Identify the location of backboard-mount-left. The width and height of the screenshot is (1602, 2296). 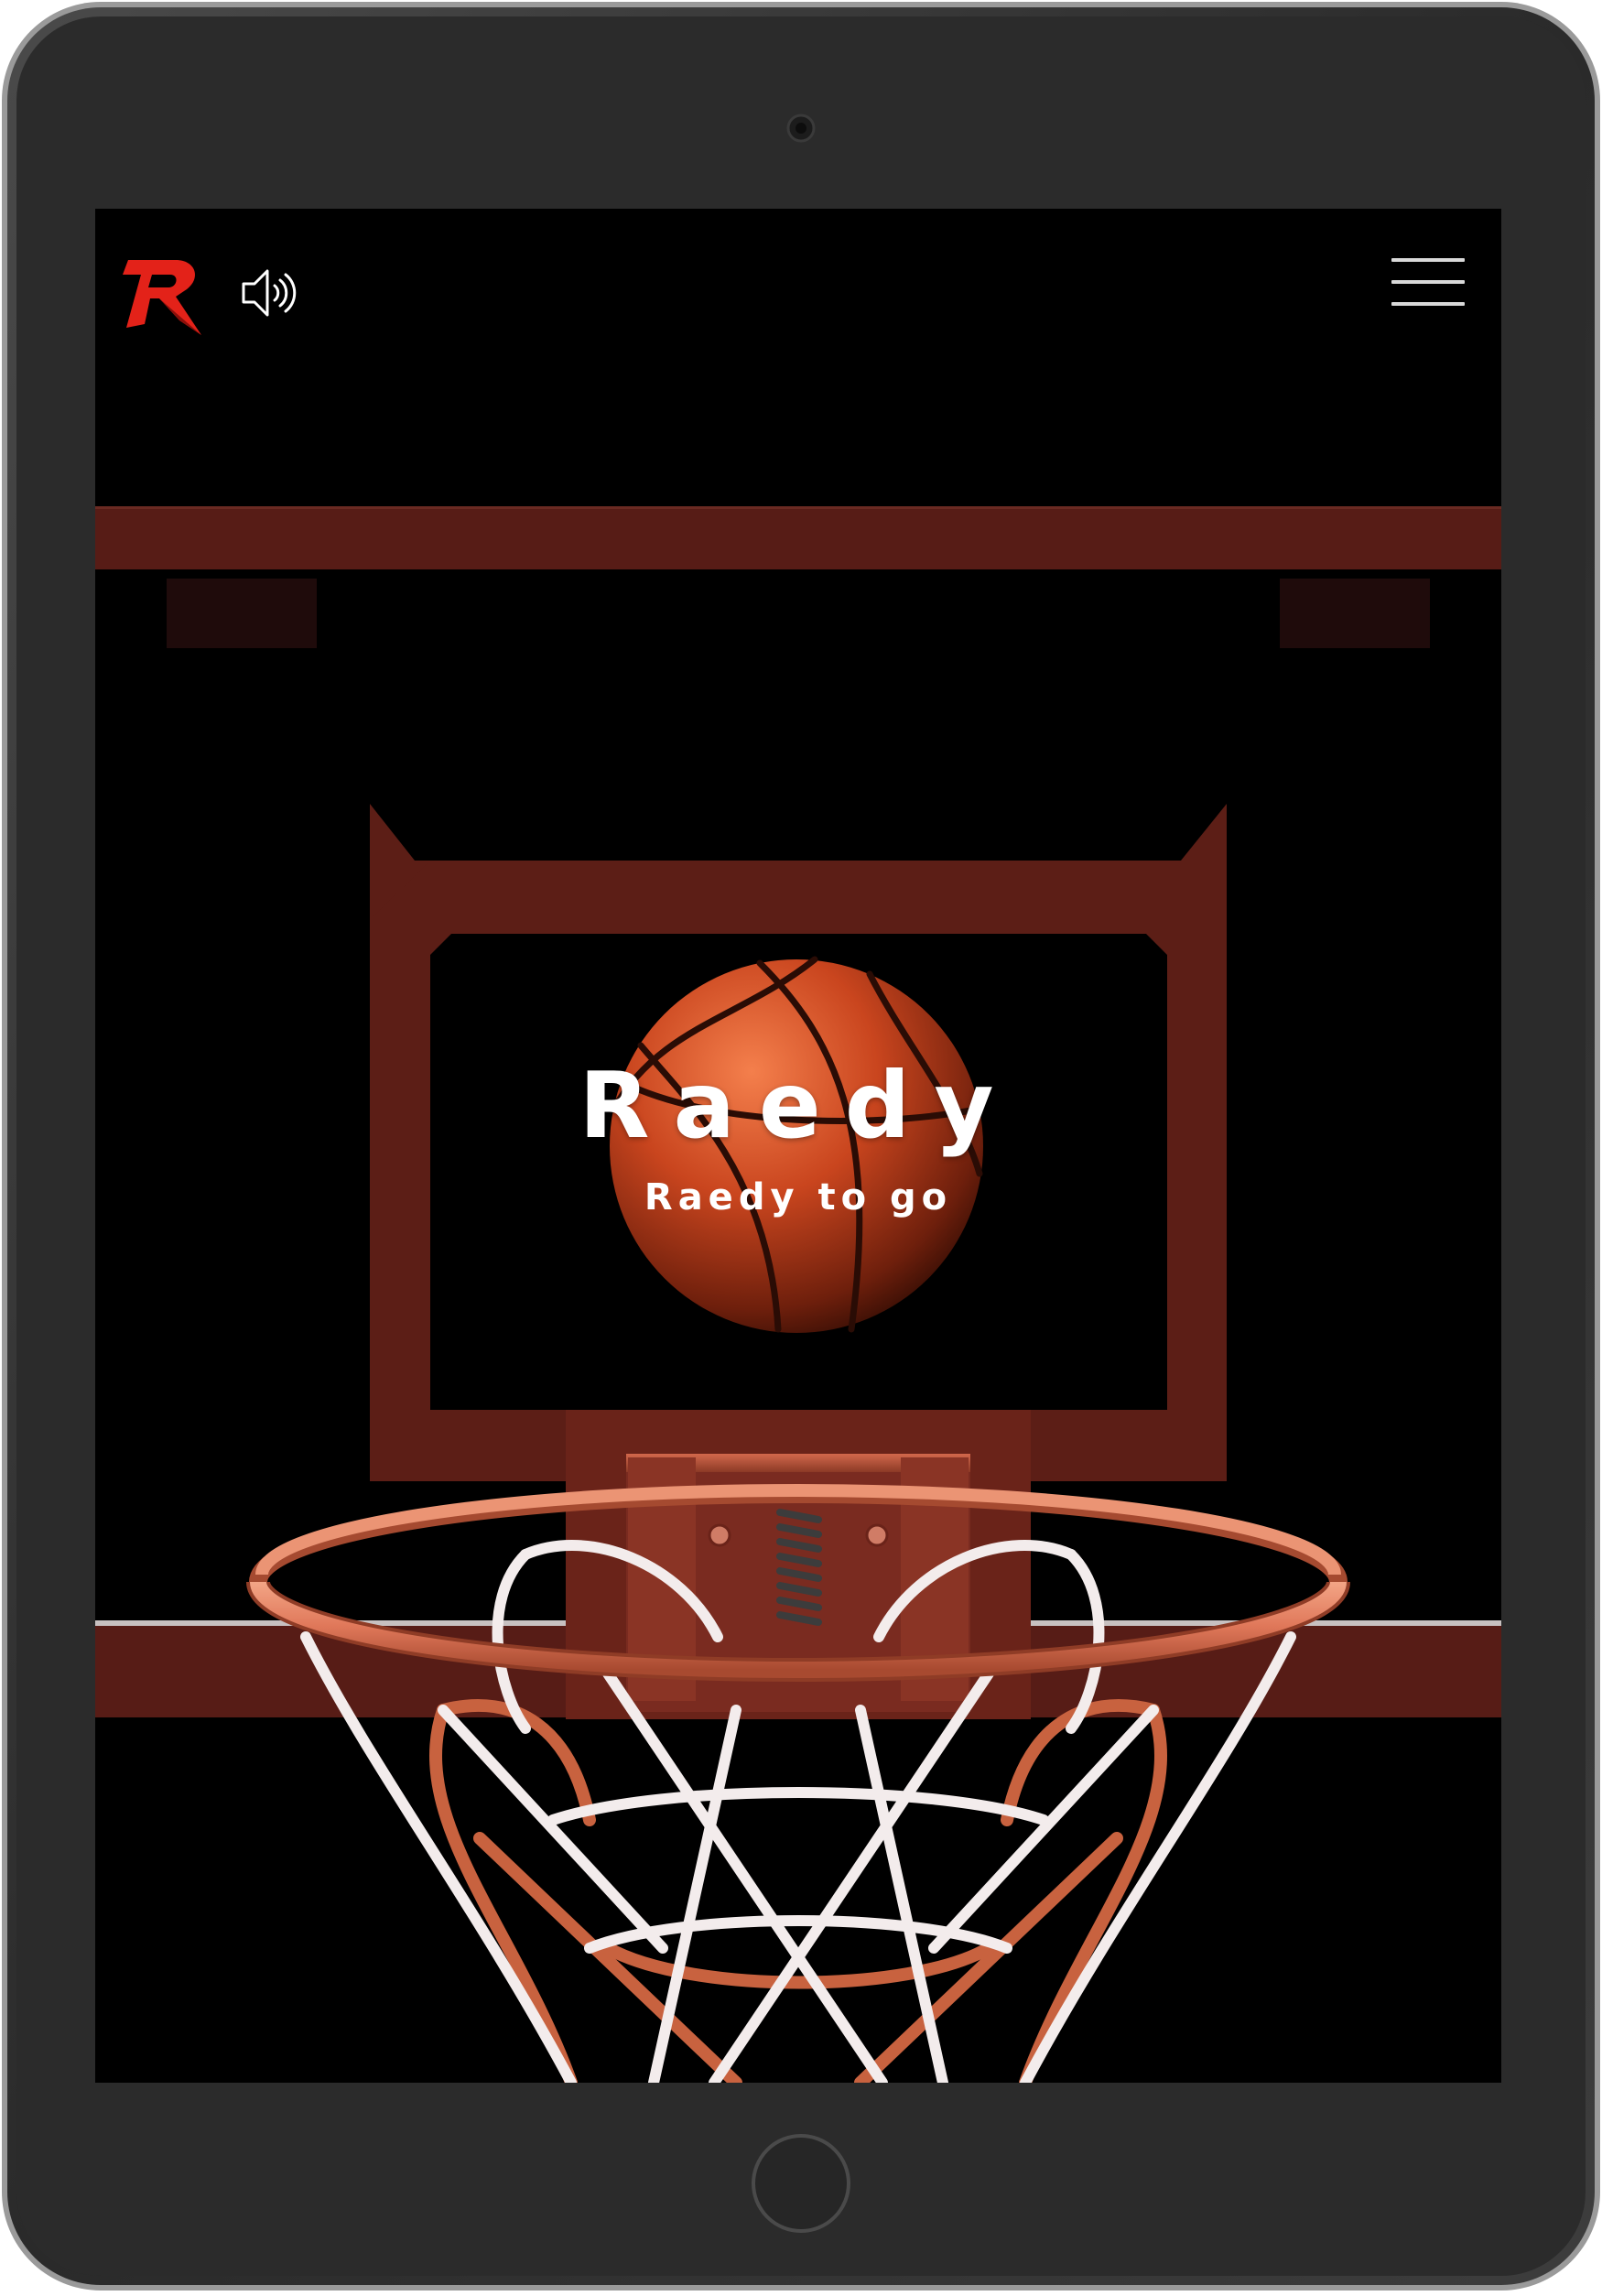
(242, 613).